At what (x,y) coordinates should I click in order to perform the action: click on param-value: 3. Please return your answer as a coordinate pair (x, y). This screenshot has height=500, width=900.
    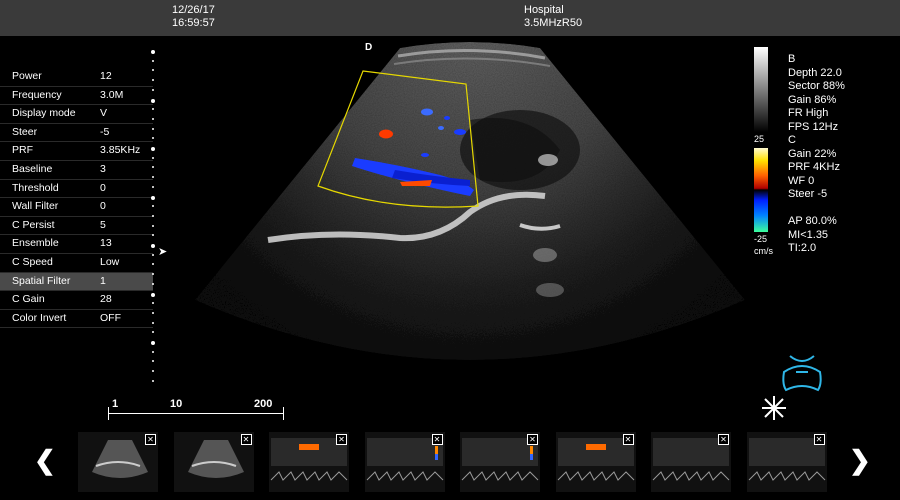
    Looking at the image, I should click on (103, 168).